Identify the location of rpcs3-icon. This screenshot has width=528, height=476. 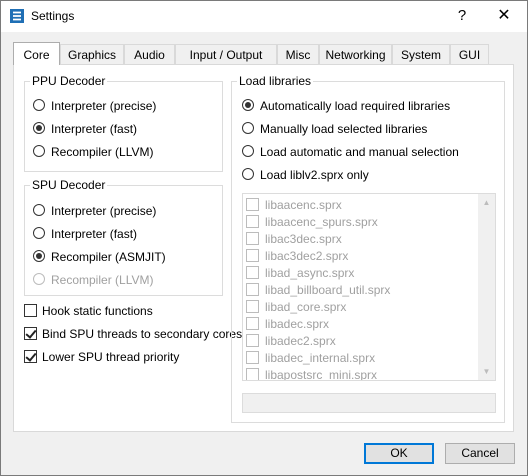
(17, 16).